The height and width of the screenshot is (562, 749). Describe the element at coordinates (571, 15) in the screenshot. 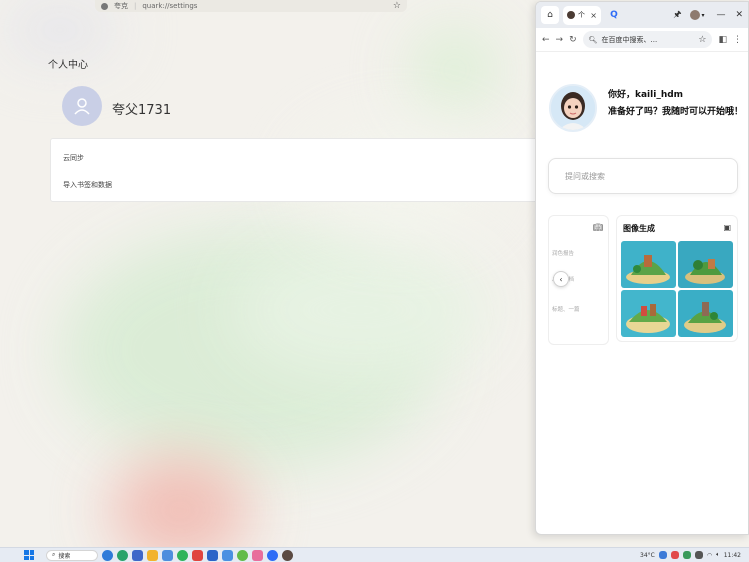

I see `tab-favicon-icon` at that location.